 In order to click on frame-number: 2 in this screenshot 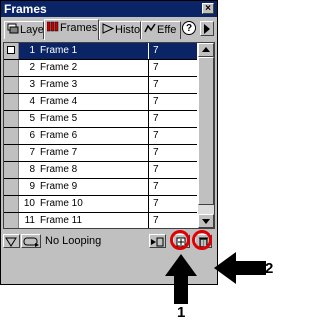, I will do `click(32, 67)`.